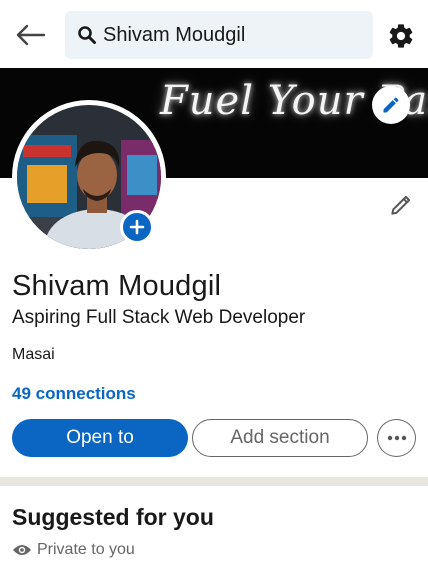 The width and height of the screenshot is (428, 577). I want to click on suggested-title: Suggested for you, so click(113, 517).